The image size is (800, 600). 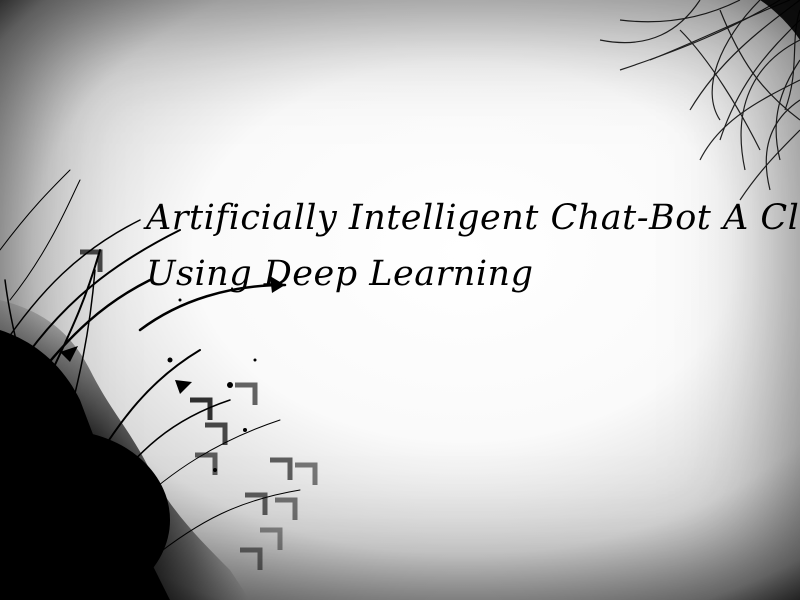 What do you see at coordinates (340, 274) in the screenshot?
I see `slide-title-line-2: Using Deep Learning` at bounding box center [340, 274].